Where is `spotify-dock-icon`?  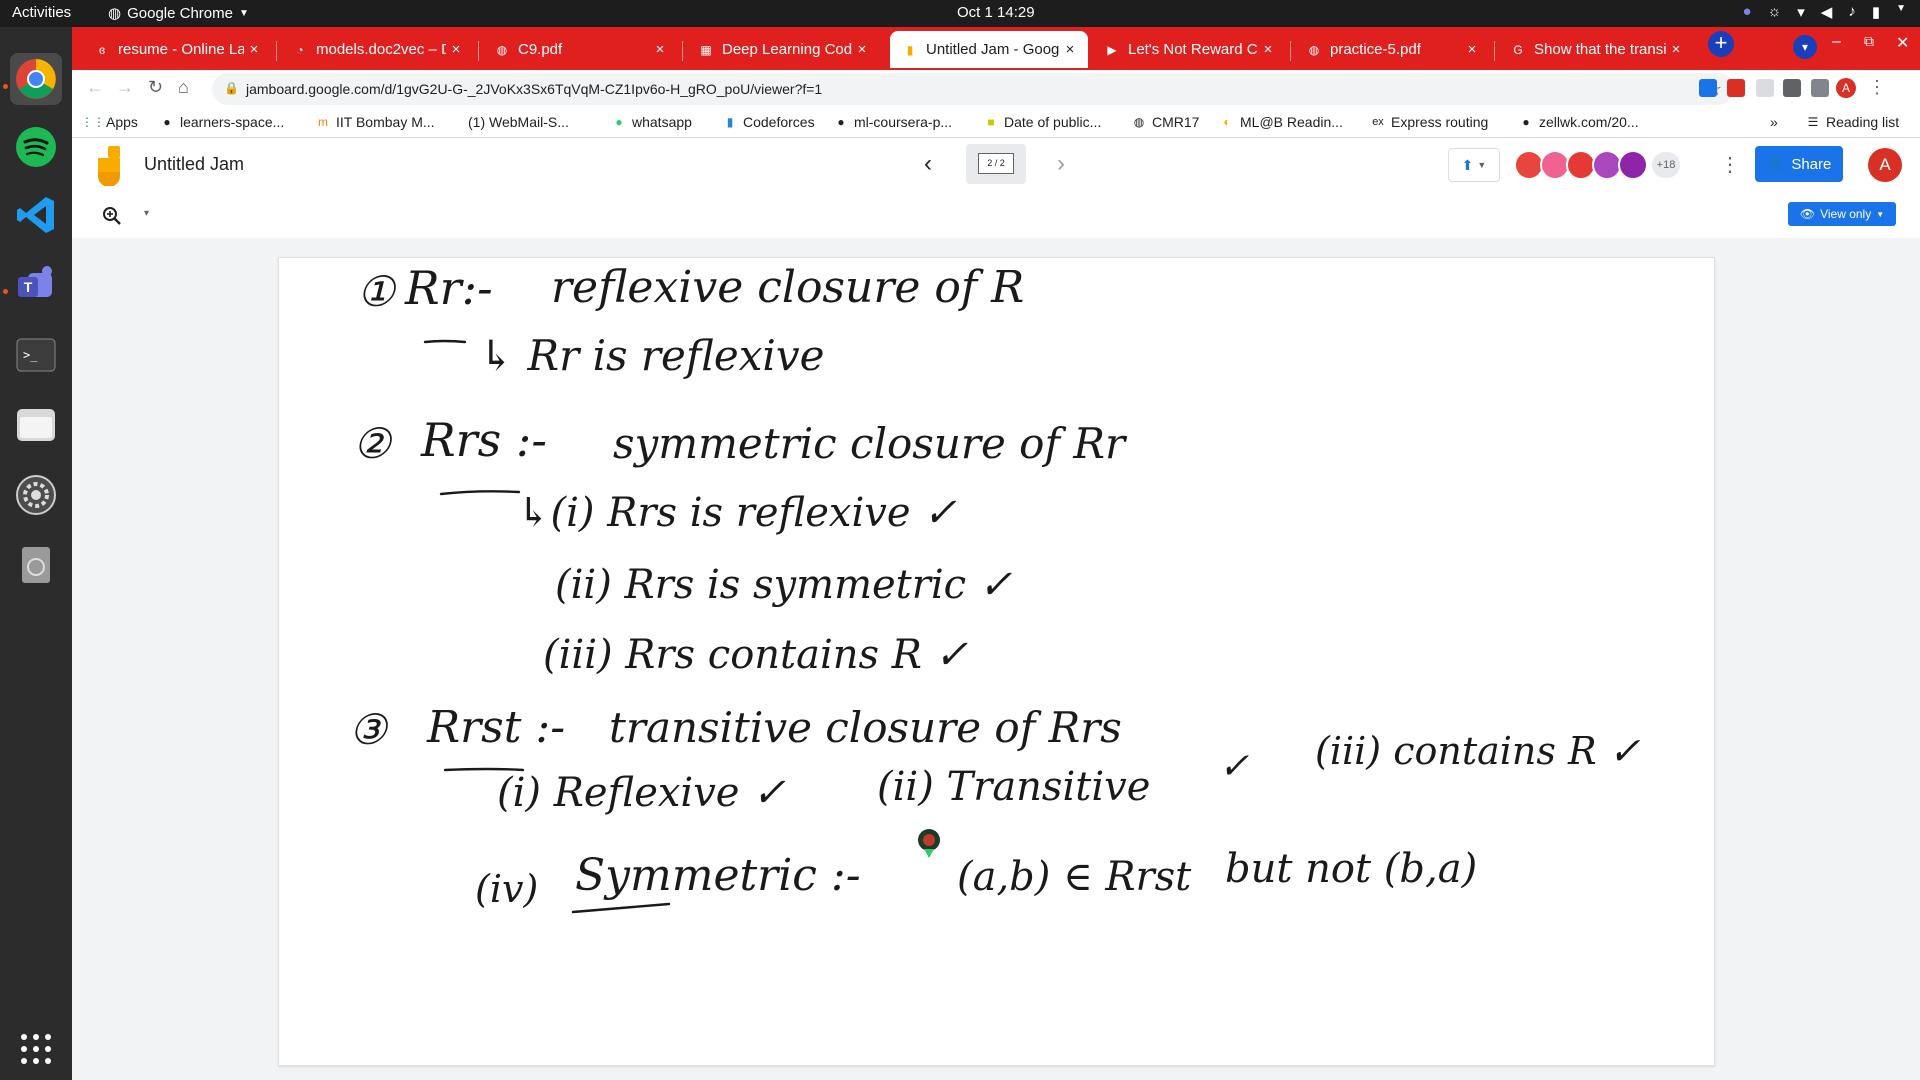 spotify-dock-icon is located at coordinates (36, 147).